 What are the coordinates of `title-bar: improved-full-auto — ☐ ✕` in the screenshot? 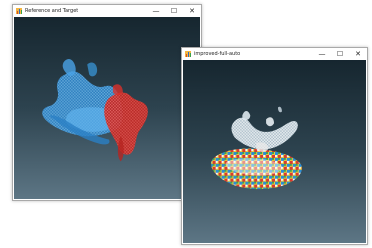 It's located at (274, 54).